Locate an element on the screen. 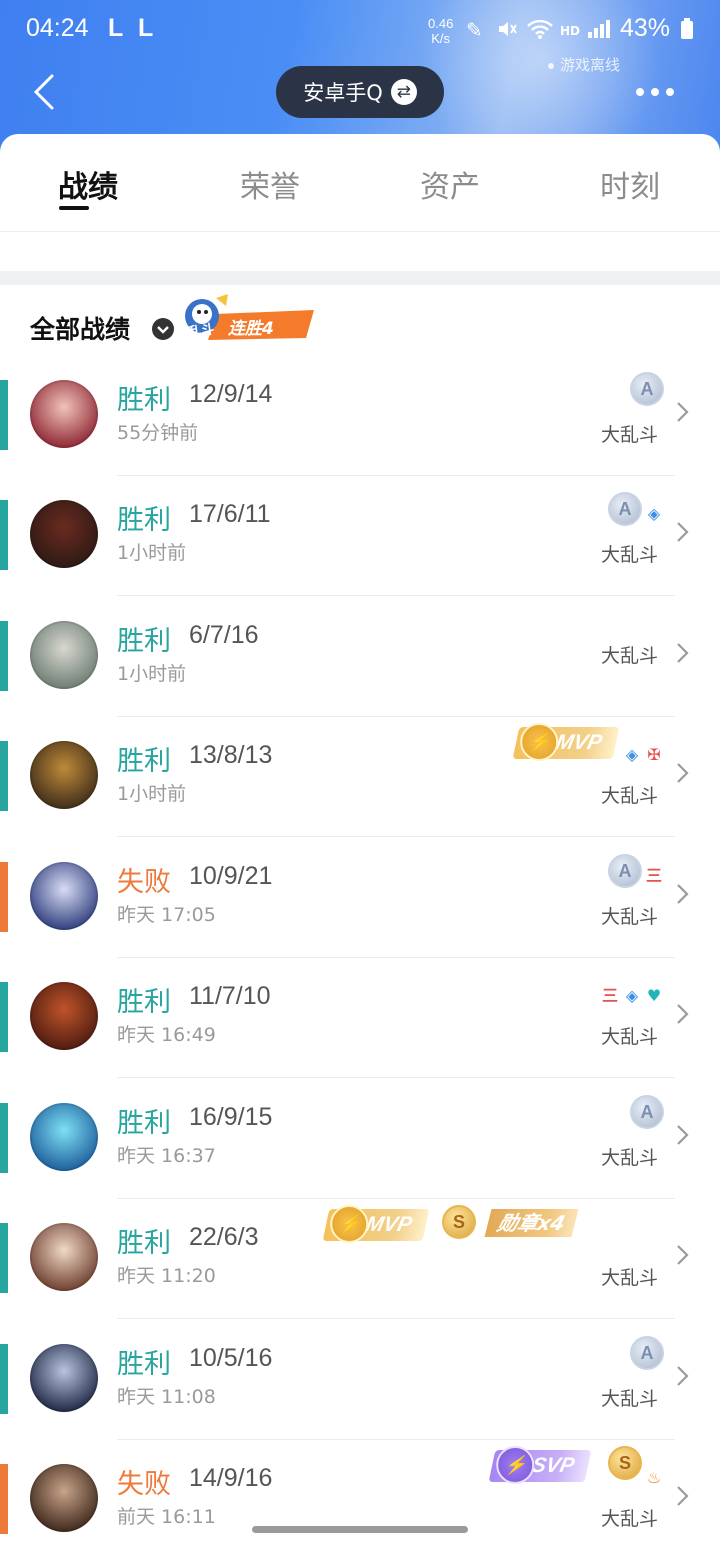 Image resolution: width=720 pixels, height=1544 pixels. match-kda: 10/9/21 is located at coordinates (231, 876).